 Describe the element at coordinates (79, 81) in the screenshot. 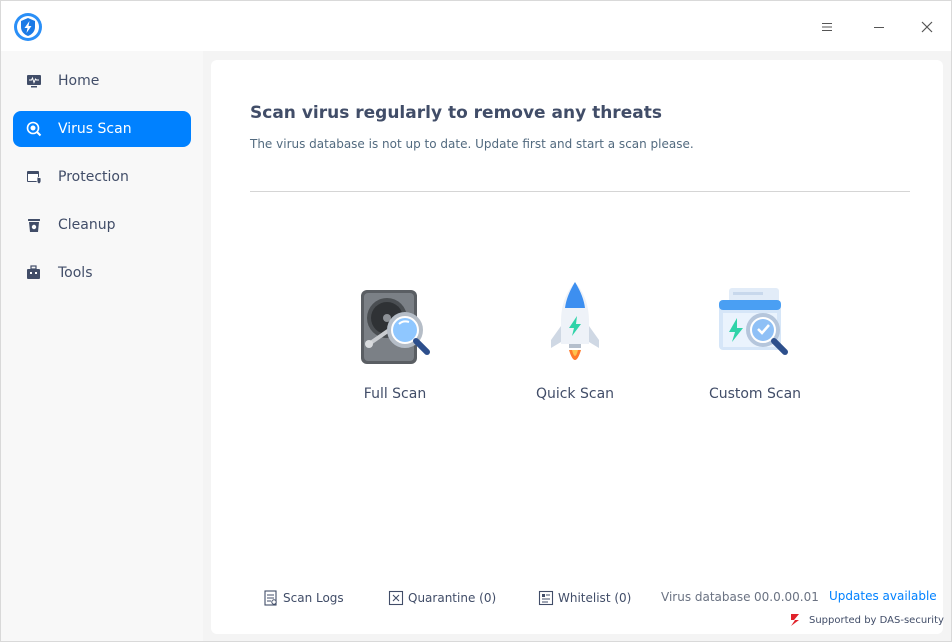

I see `sidebar-item-label: Home` at that location.